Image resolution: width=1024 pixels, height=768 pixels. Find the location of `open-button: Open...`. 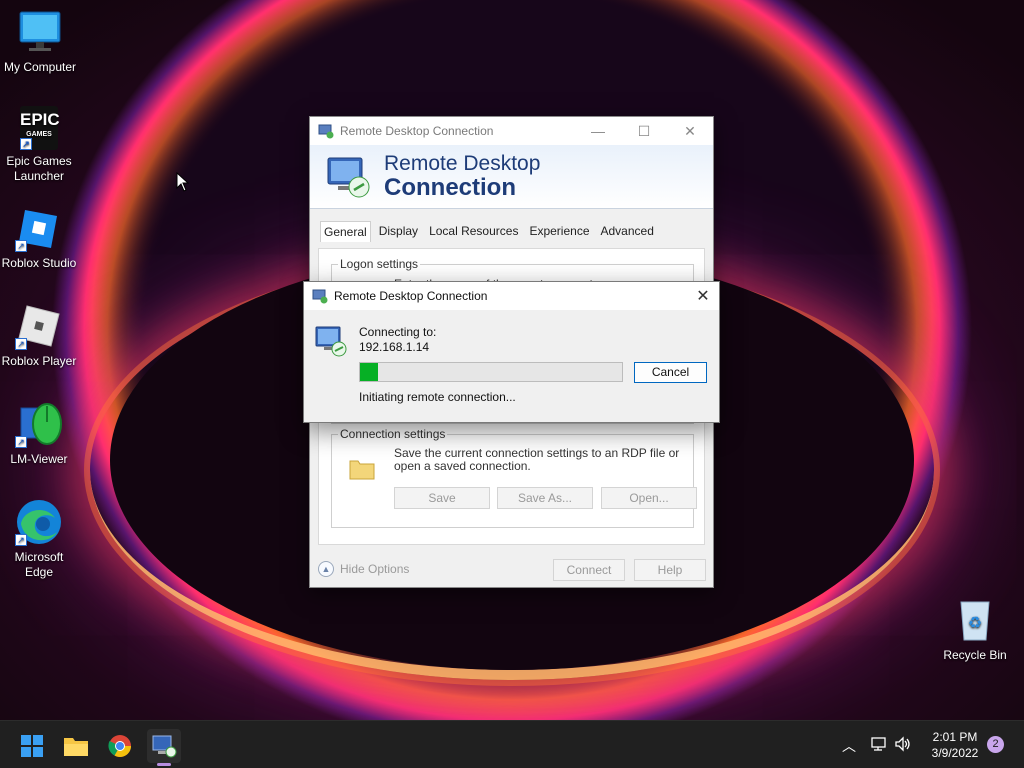

open-button: Open... is located at coordinates (649, 498).